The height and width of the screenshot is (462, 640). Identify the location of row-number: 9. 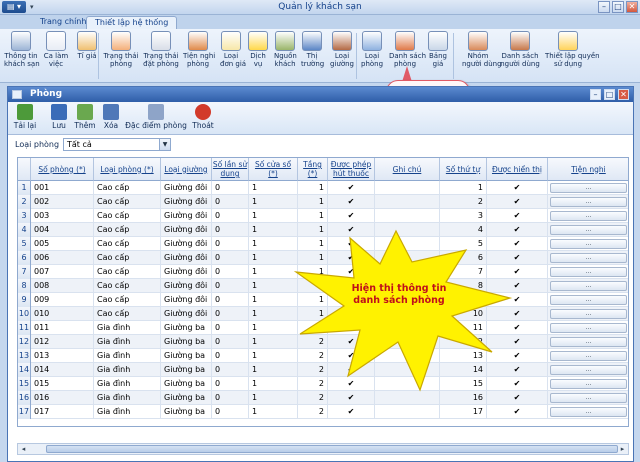
(24, 300).